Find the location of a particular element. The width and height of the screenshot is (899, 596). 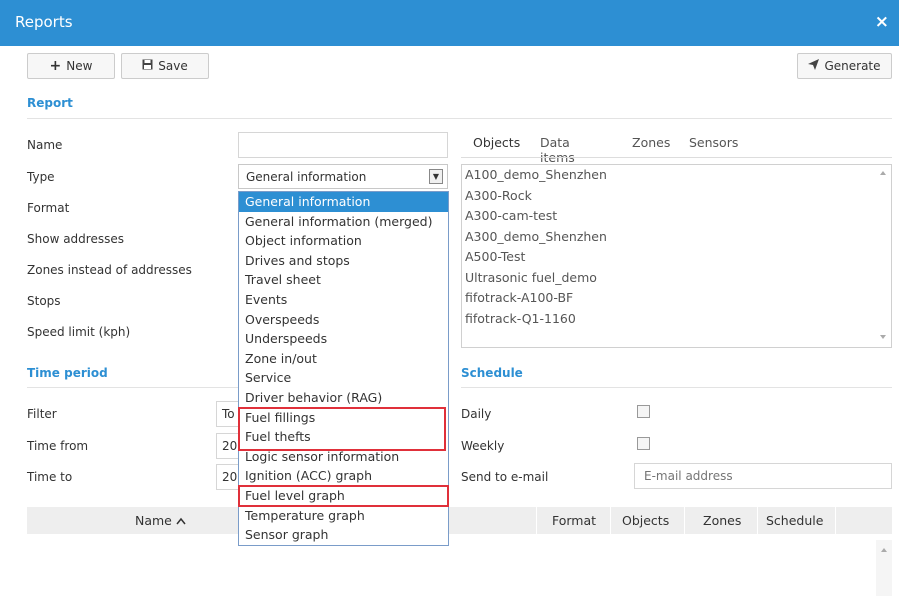

show-addresses-label: Show addresses is located at coordinates (75, 239).